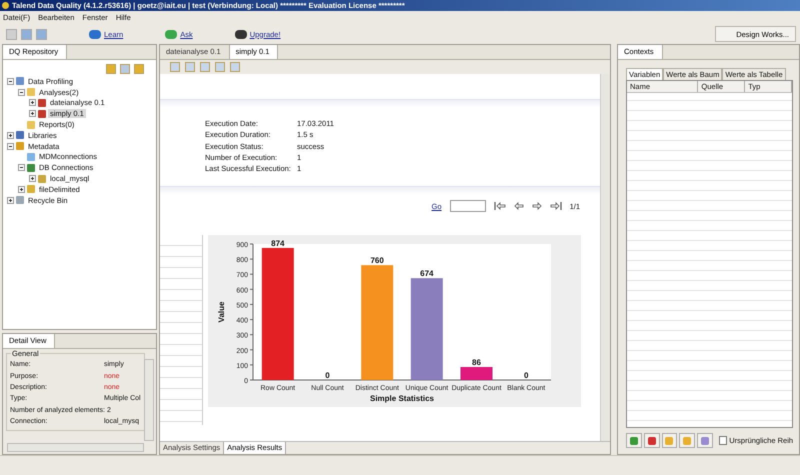  I want to click on next-page-icon, so click(537, 206).